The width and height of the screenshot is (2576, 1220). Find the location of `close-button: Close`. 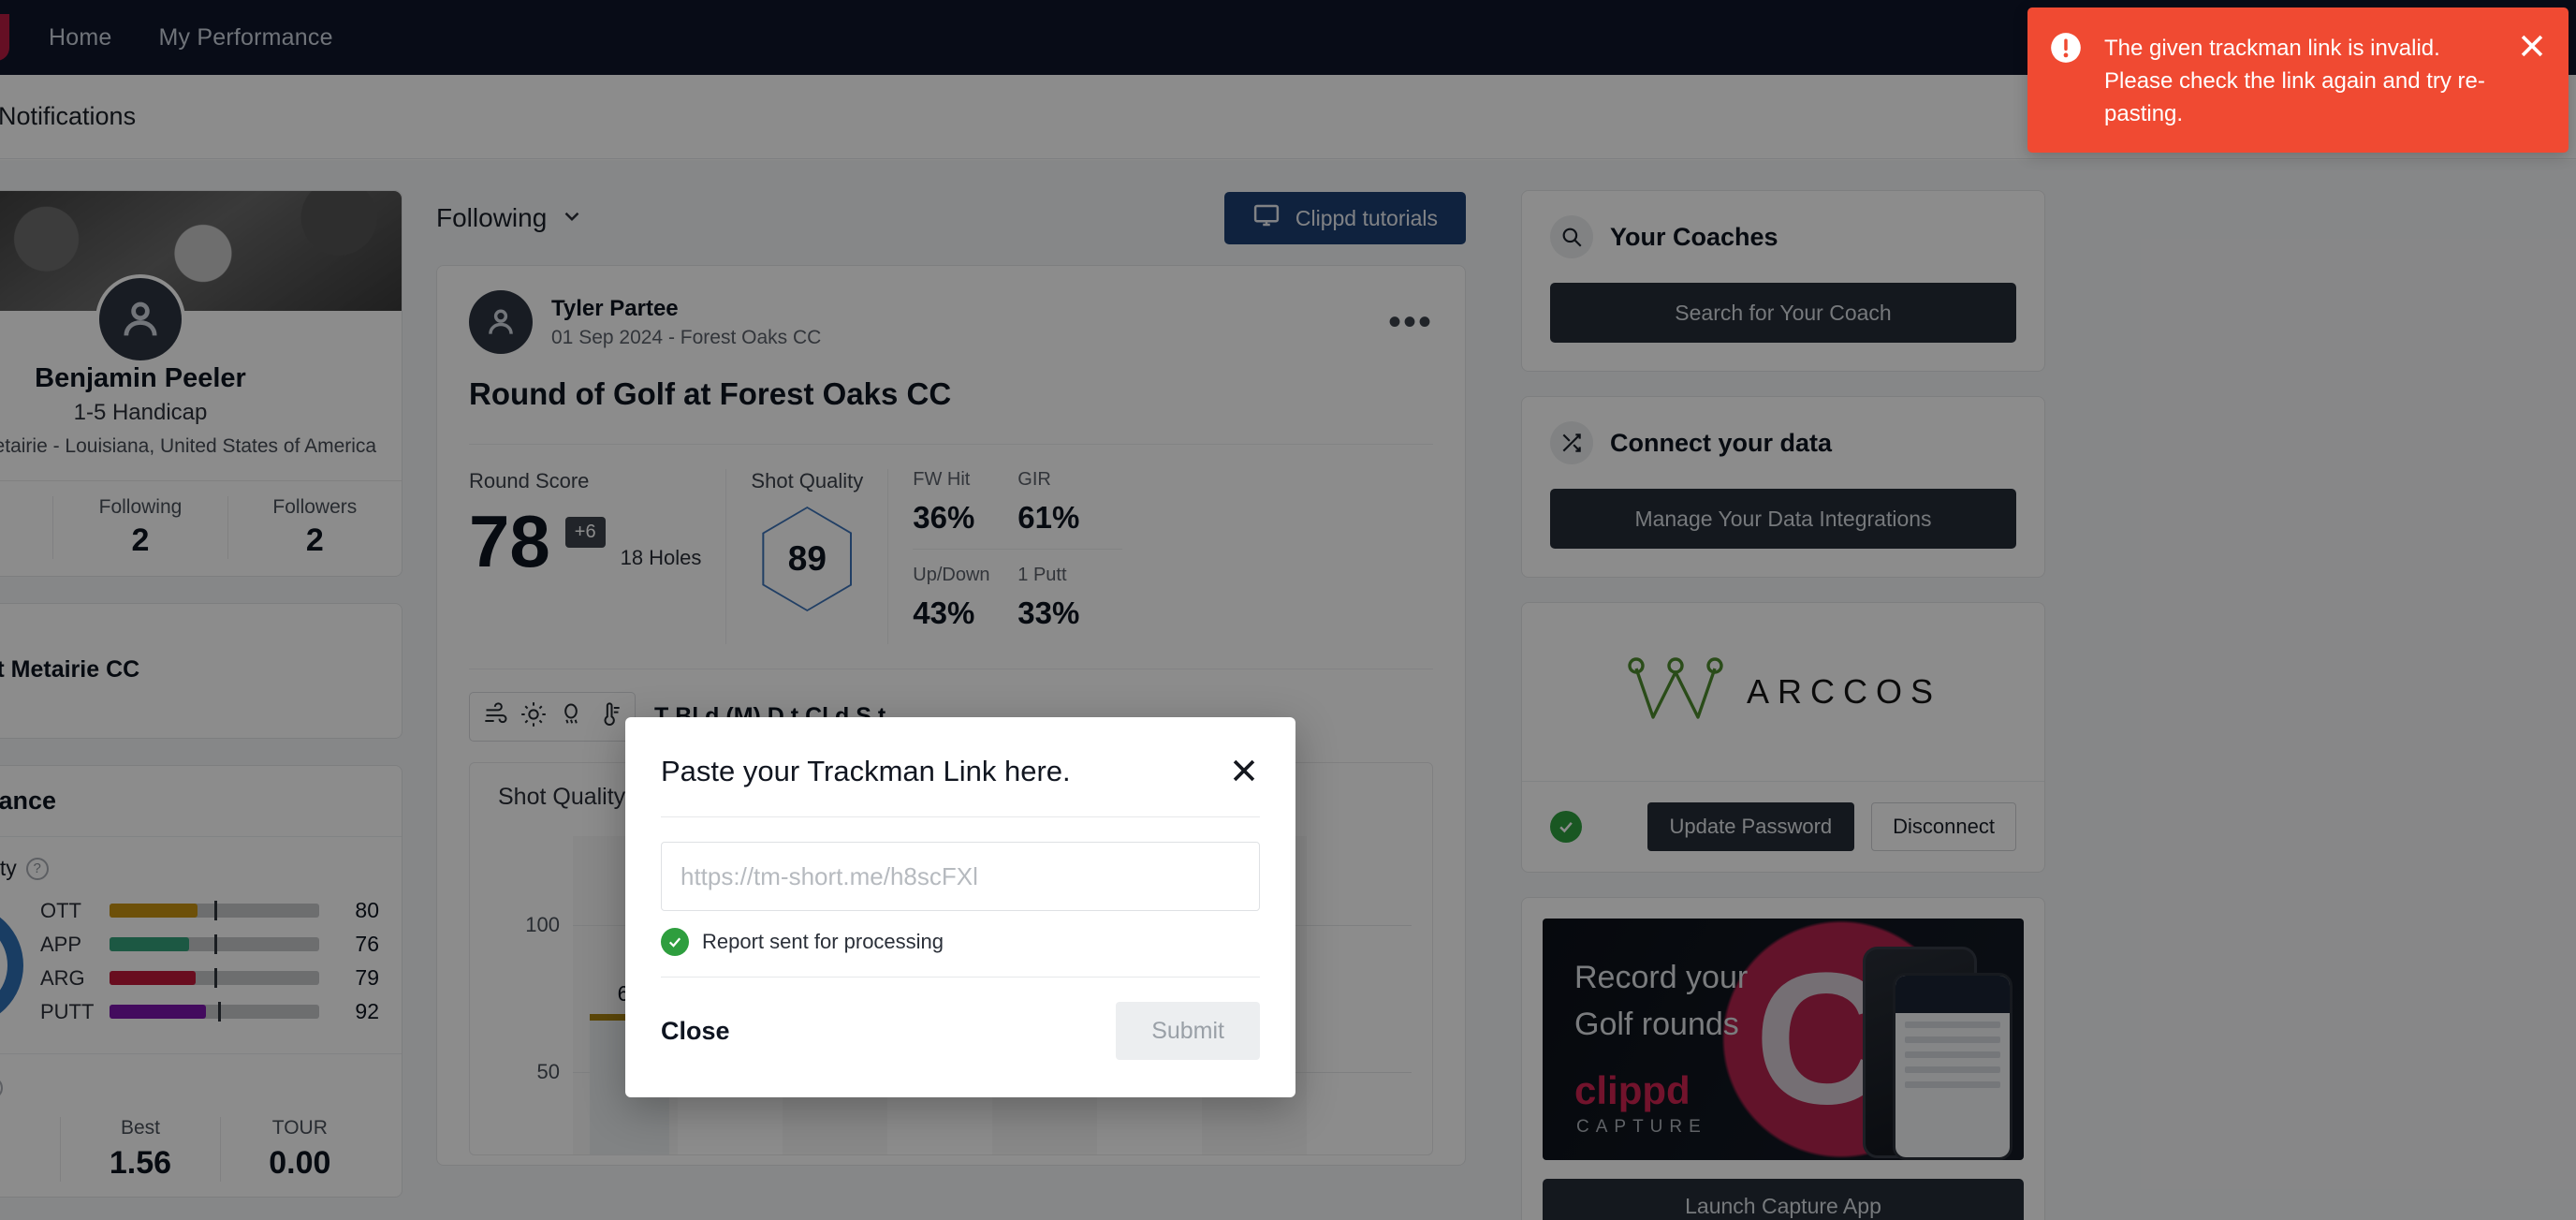

close-button: Close is located at coordinates (695, 1031).